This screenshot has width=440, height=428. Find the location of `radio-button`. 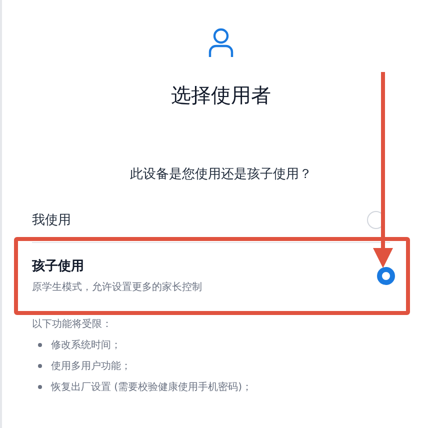

radio-button is located at coordinates (386, 275).